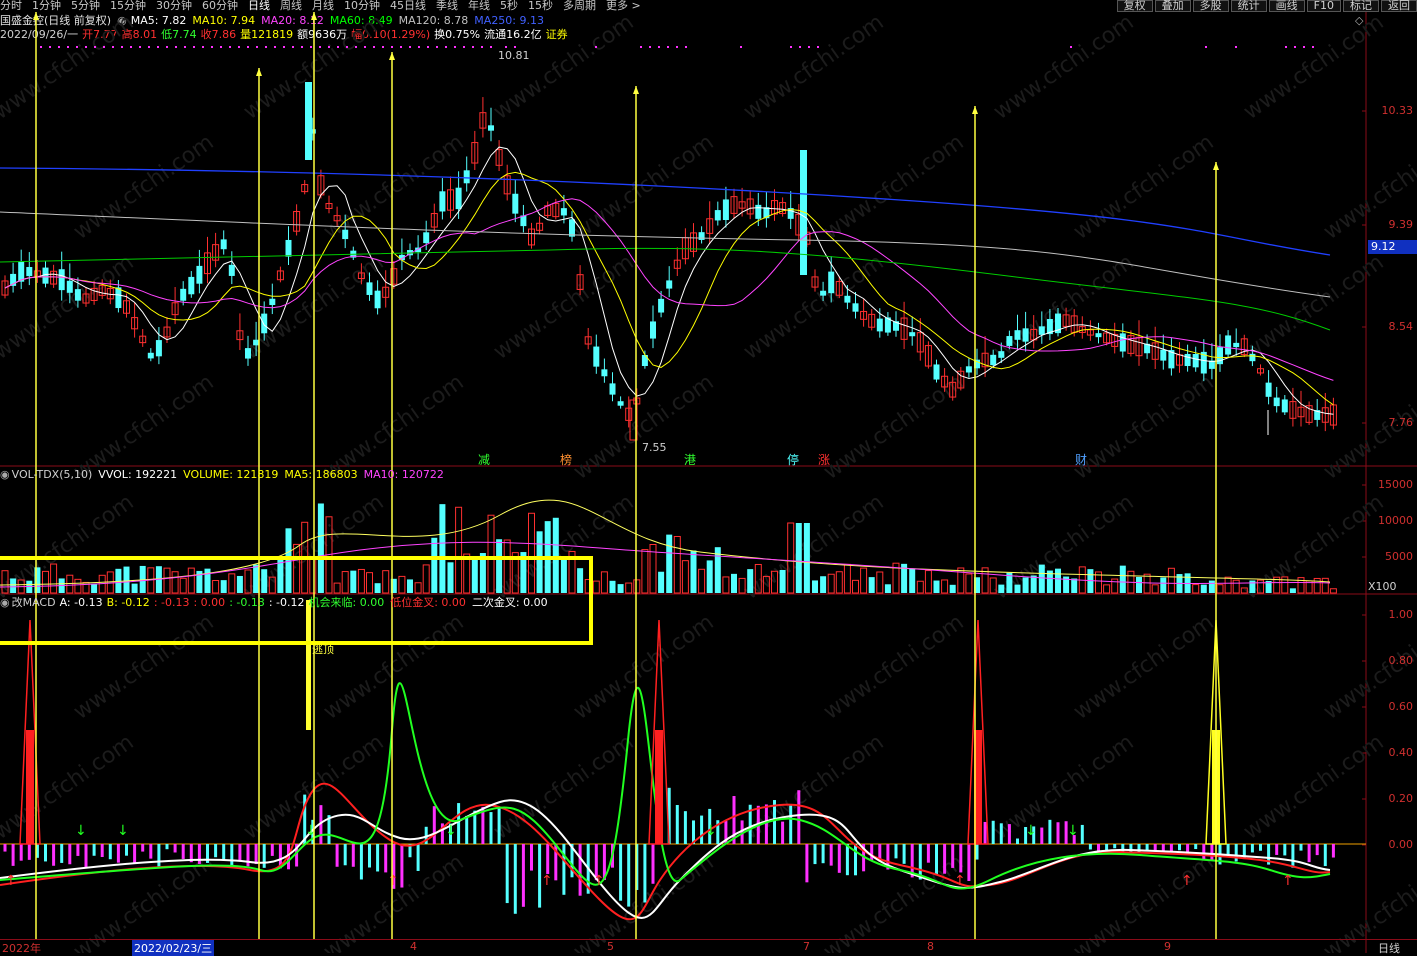  Describe the element at coordinates (5, 475) in the screenshot. I see `settings-icon: ◉` at that location.